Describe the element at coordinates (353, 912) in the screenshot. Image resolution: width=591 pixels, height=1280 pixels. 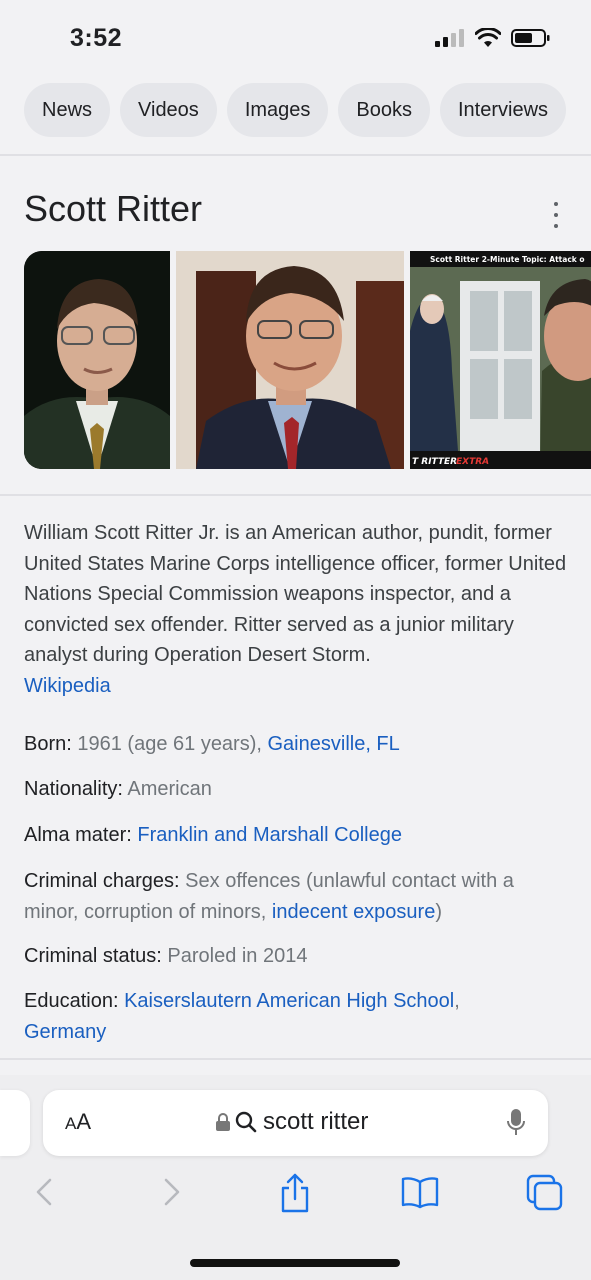
I see `indecent-exposure-link: indecent exposure` at that location.